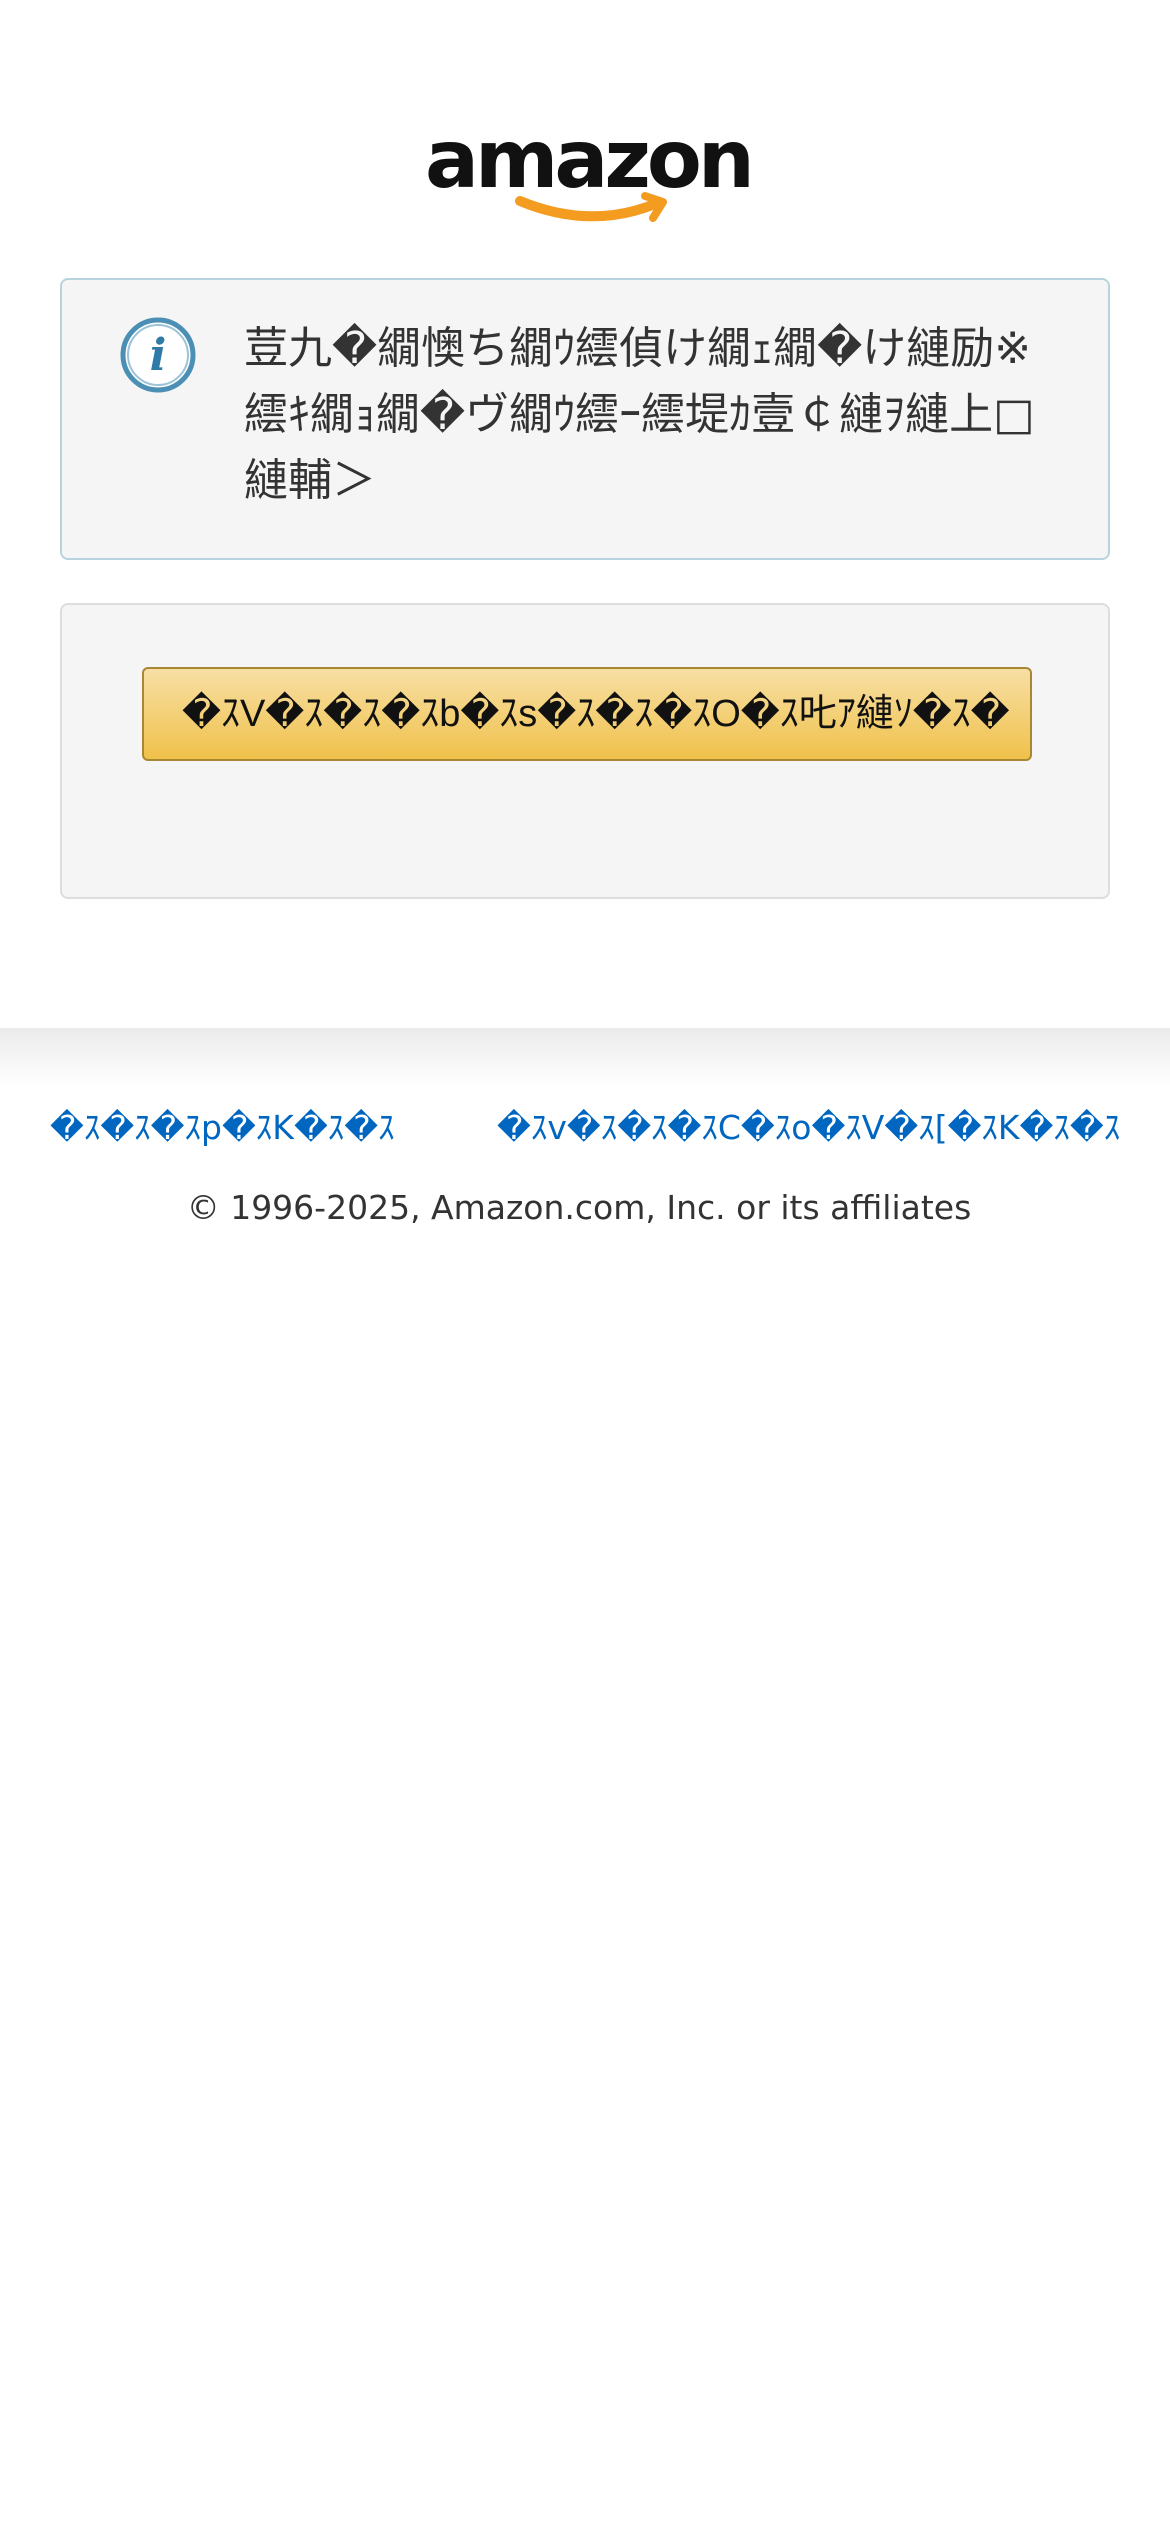 Image resolution: width=1170 pixels, height=2532 pixels. Describe the element at coordinates (222, 1128) in the screenshot. I see `footer-link-conditions-of-use: �ｽ�ｽ�ｽp�ｽK�ｽ�ｽ` at that location.